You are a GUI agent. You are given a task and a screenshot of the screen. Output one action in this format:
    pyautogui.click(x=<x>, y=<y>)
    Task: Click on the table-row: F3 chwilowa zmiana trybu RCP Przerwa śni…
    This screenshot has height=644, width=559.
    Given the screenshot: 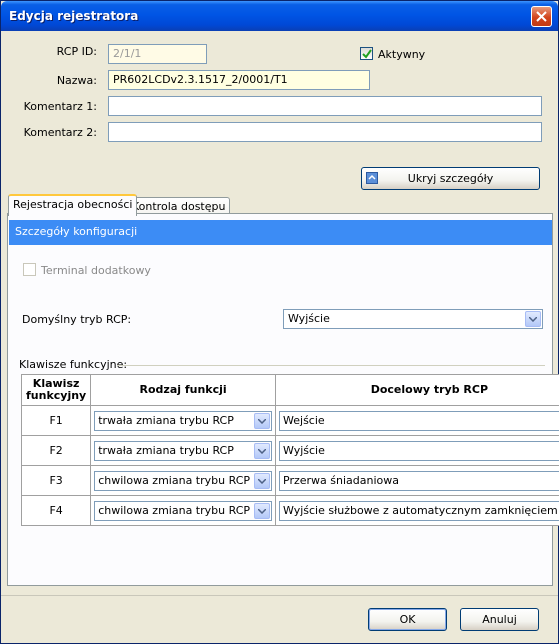 What is the action you would take?
    pyautogui.click(x=289, y=480)
    